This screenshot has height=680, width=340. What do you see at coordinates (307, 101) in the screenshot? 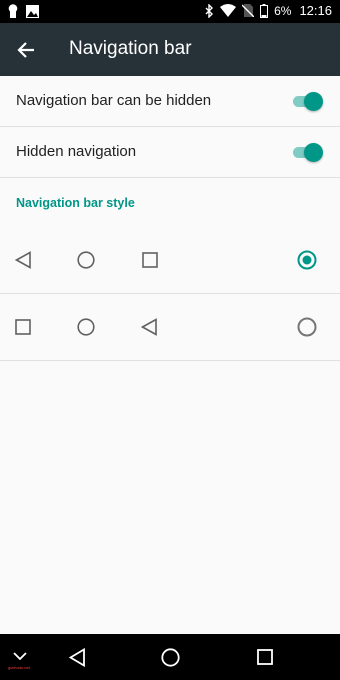
I see `hideable-toggle` at bounding box center [307, 101].